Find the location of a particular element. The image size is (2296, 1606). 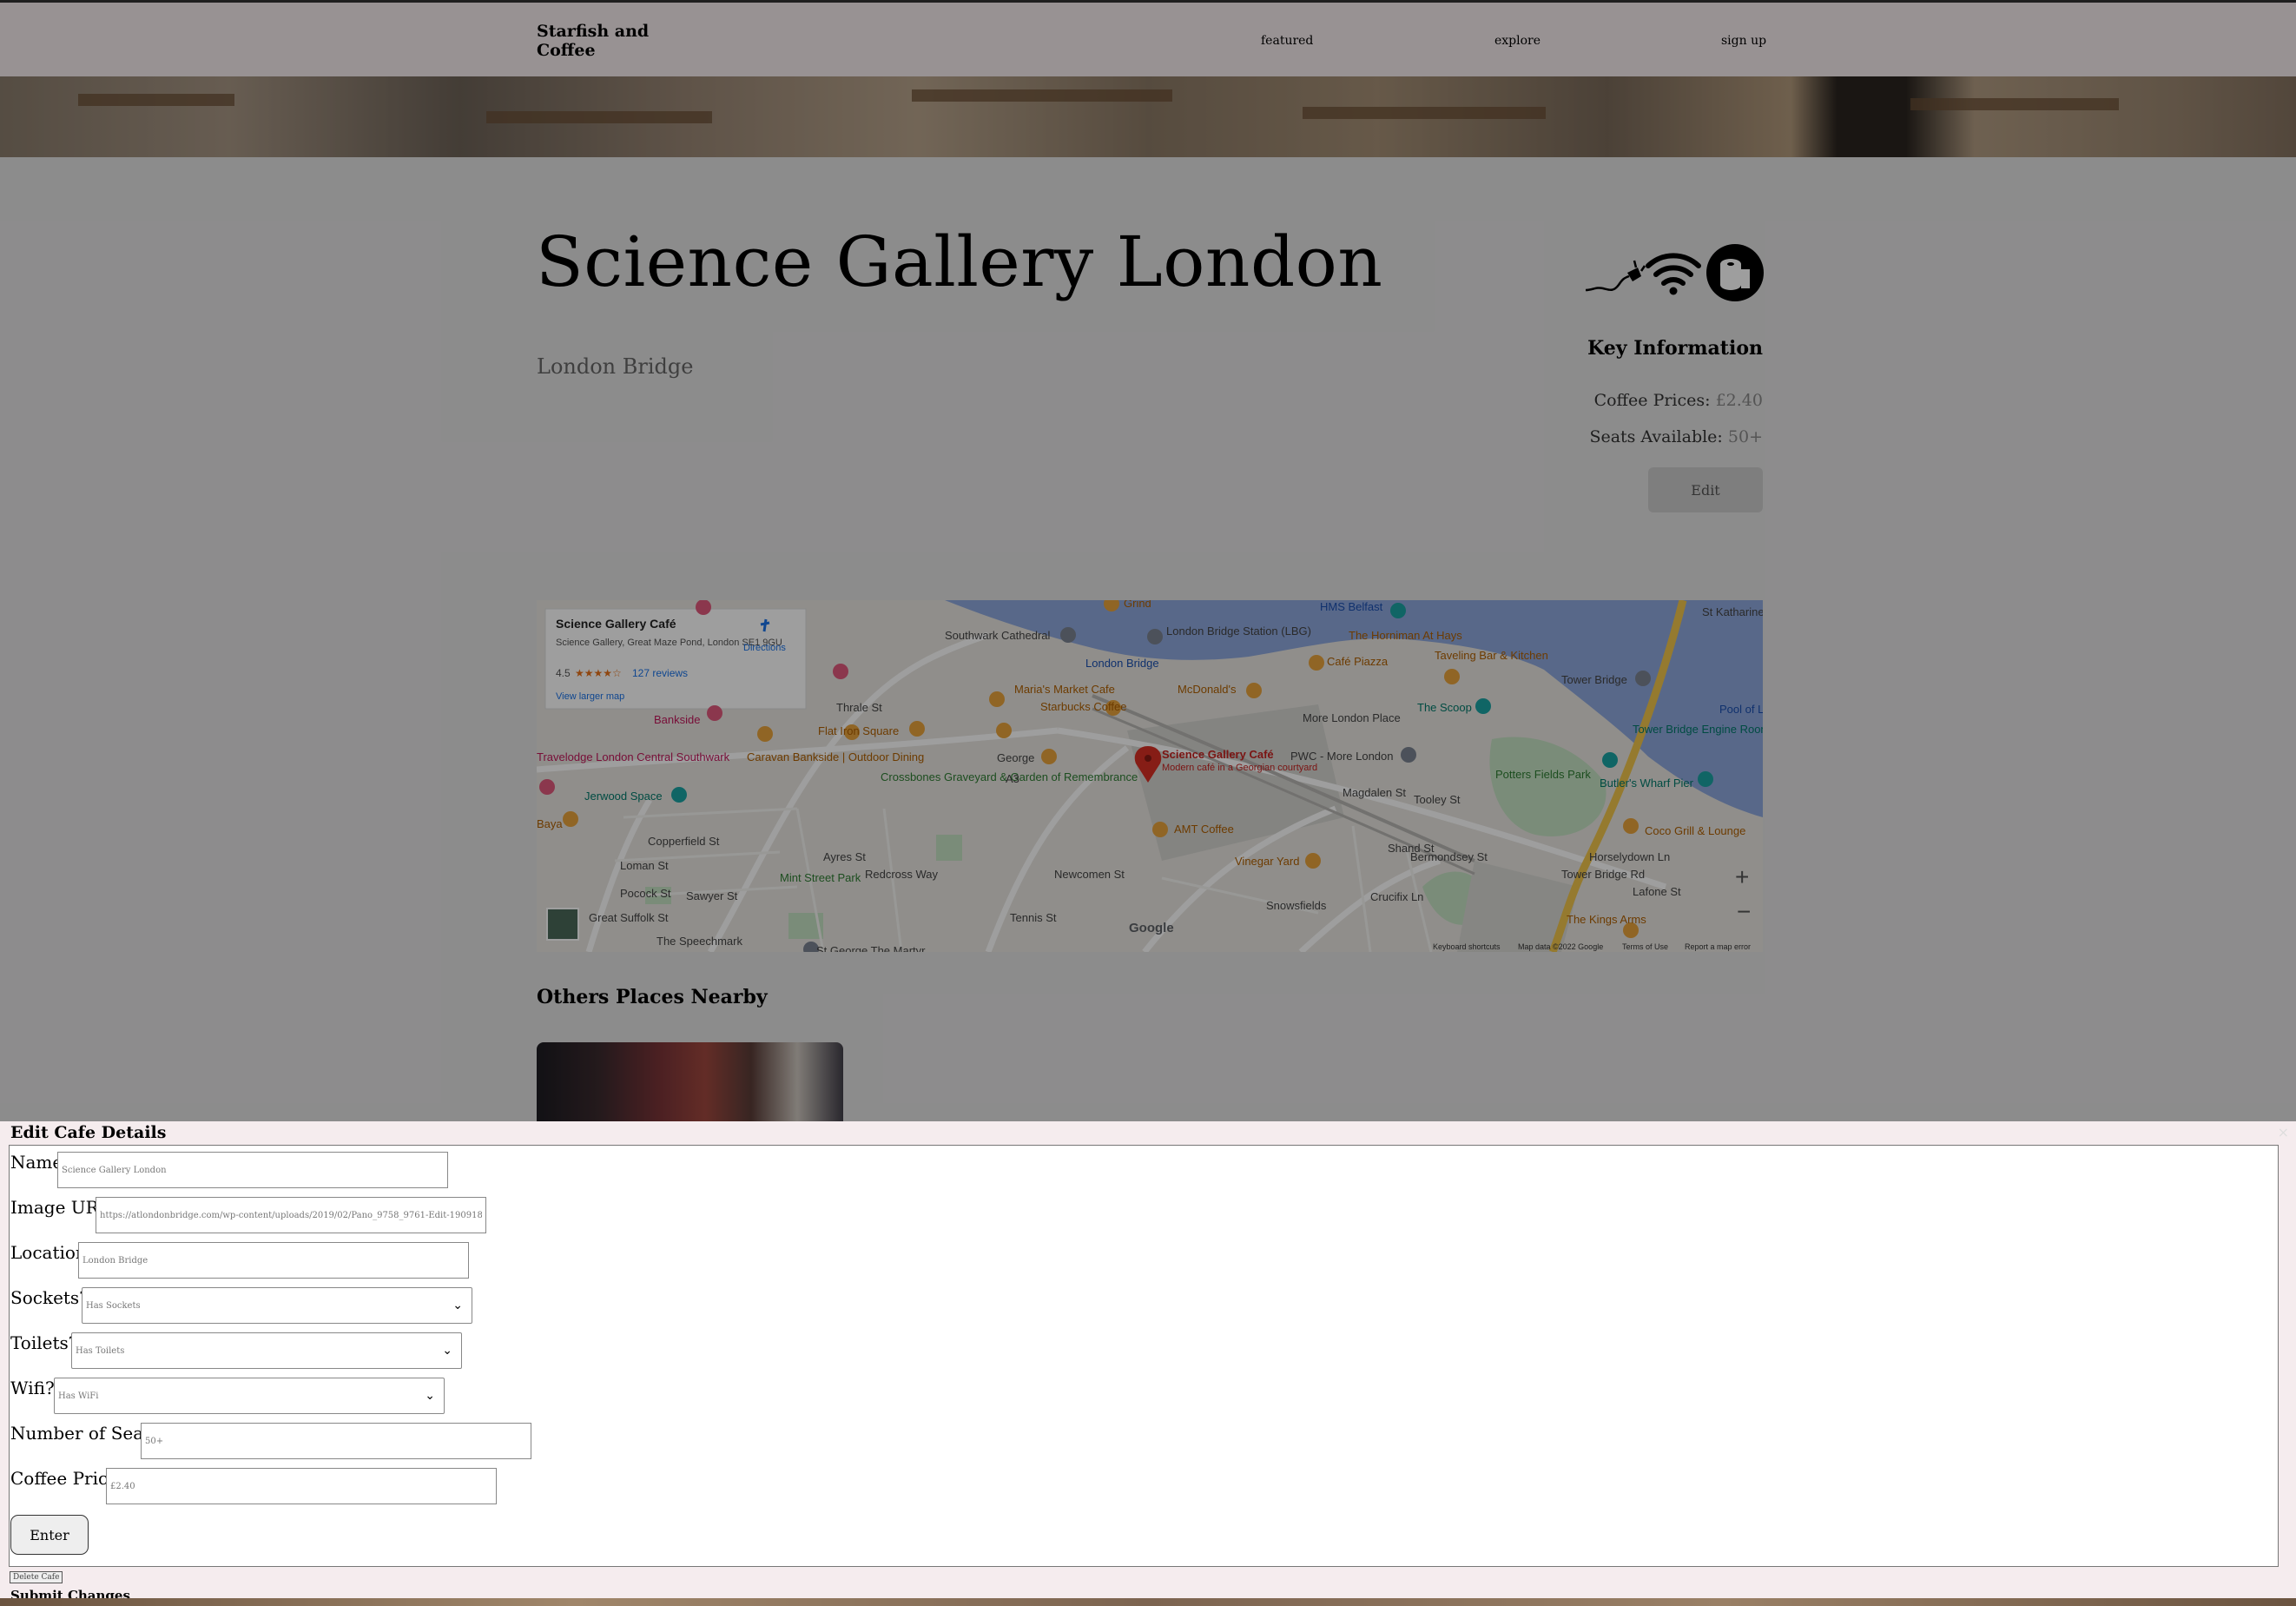

seats-label: Number of Seats is located at coordinates (85, 1433).